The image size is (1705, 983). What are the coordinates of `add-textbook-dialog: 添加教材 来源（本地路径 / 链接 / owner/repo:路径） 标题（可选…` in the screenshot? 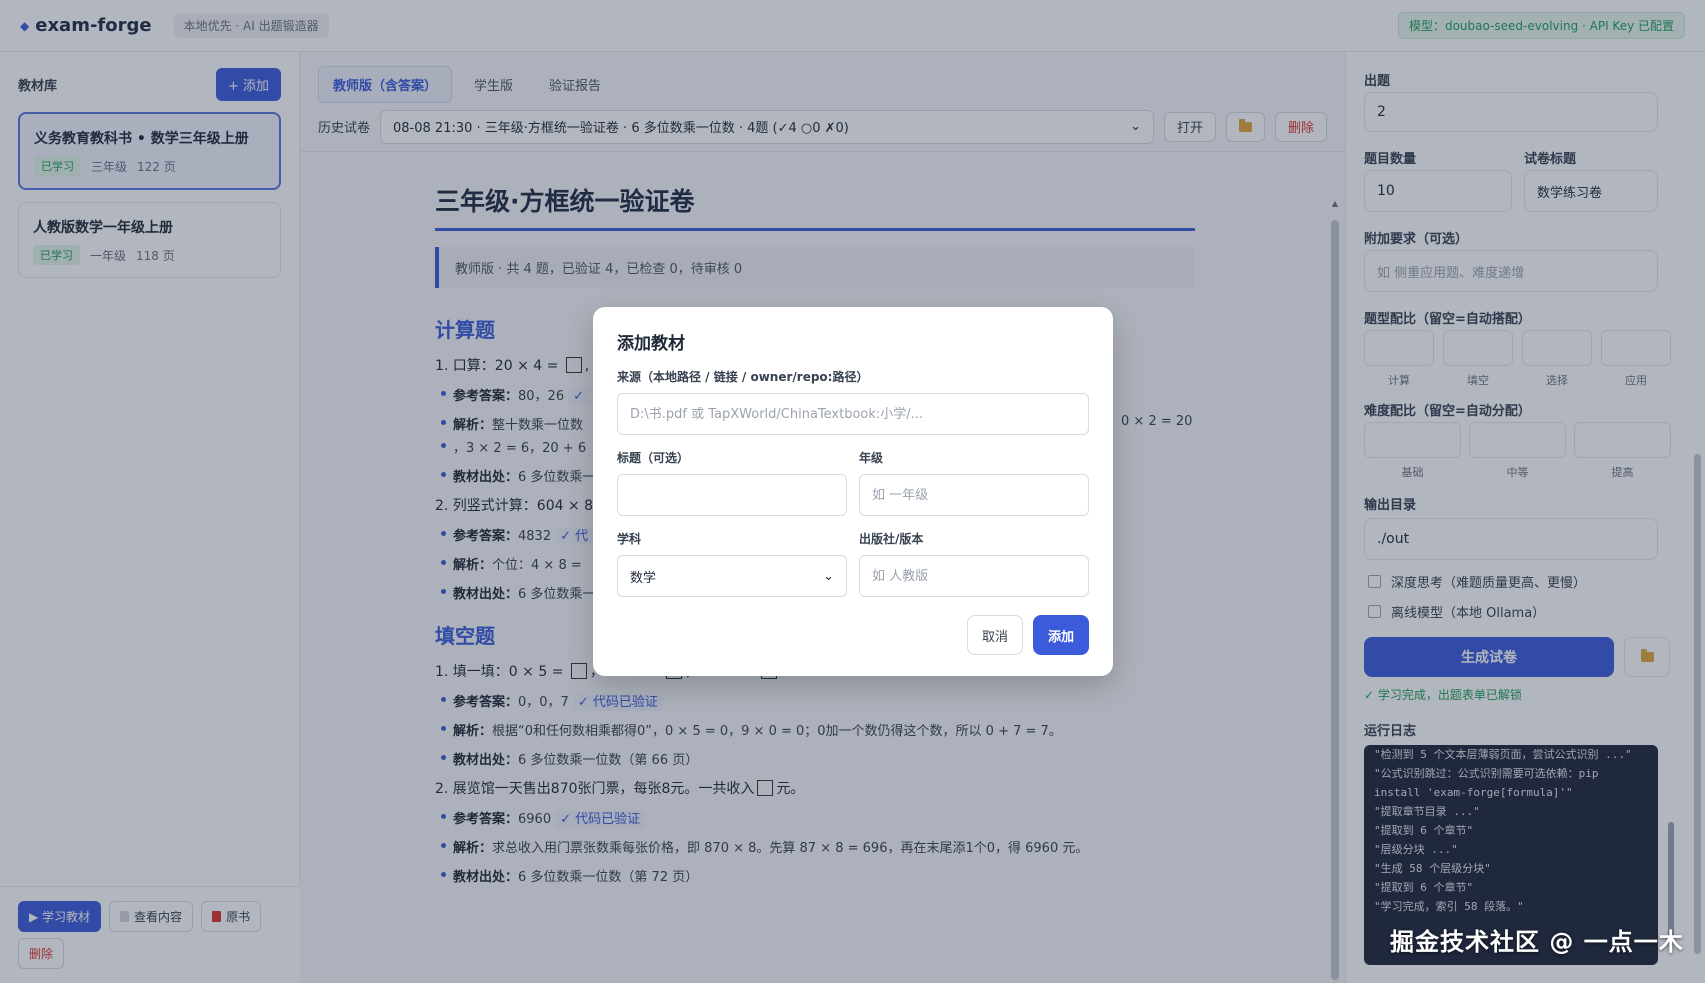 It's located at (853, 491).